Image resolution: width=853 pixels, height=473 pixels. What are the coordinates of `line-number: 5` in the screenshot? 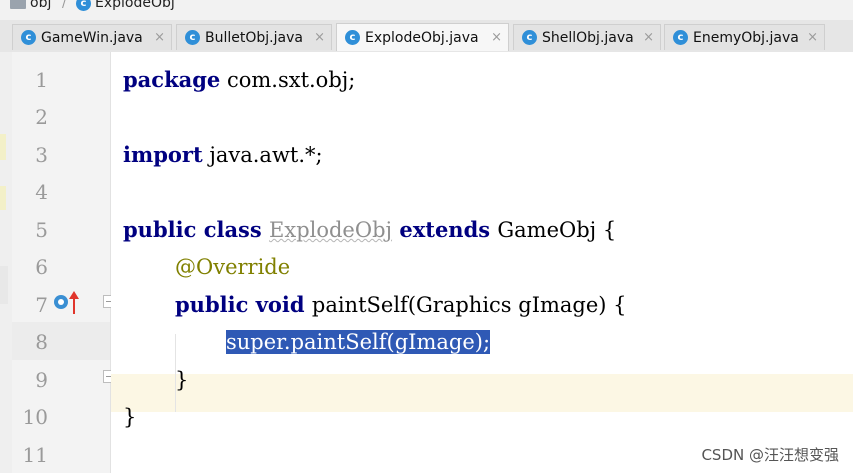 It's located at (41, 230).